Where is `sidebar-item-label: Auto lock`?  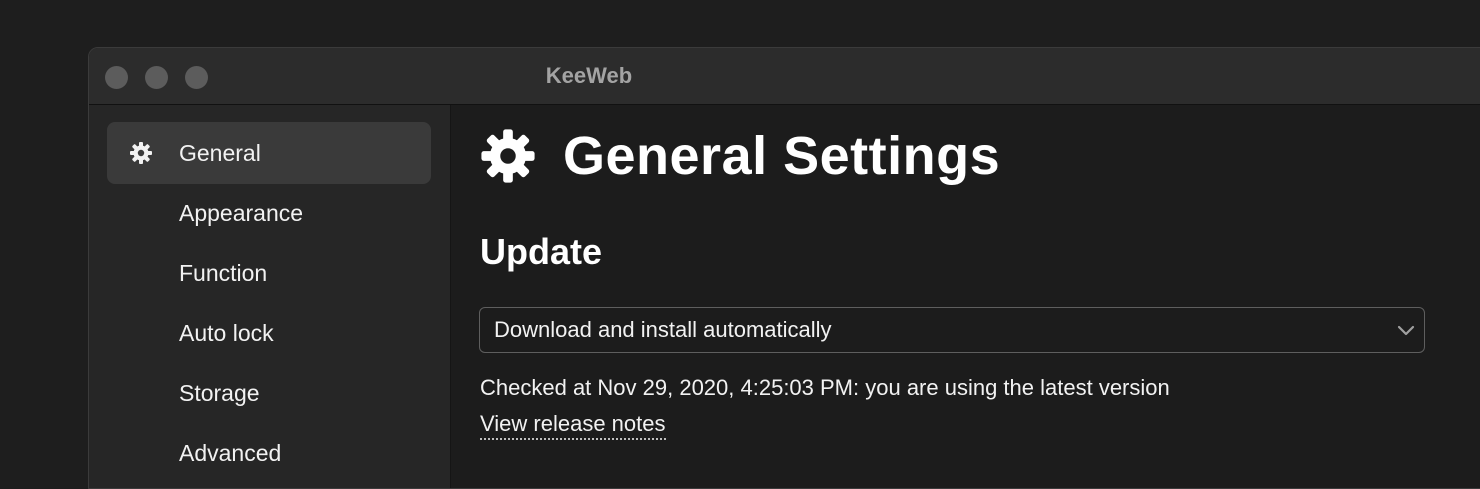 sidebar-item-label: Auto lock is located at coordinates (226, 333).